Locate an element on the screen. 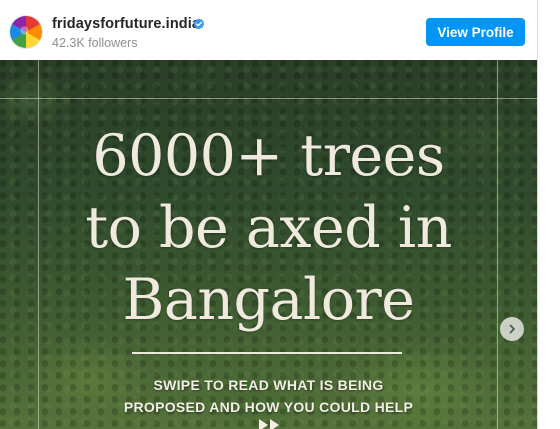 This screenshot has height=429, width=560. username: fridaysforfuture.india is located at coordinates (126, 24).